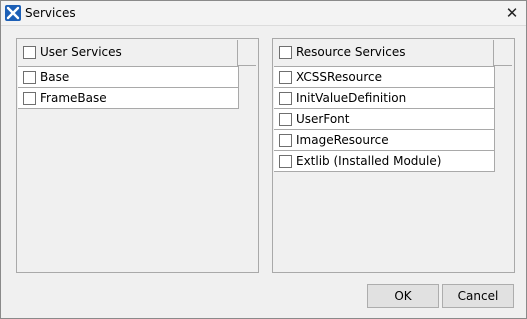 The width and height of the screenshot is (527, 319). I want to click on list-item-xcssresource: XCSSResource, so click(384, 77).